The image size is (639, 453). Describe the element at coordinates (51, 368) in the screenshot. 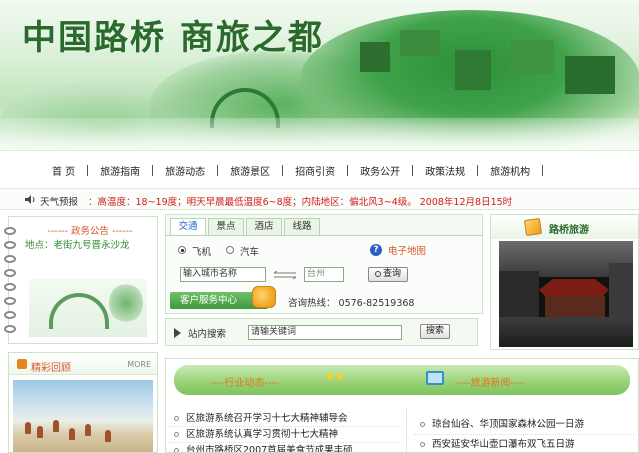

I see `highlights-title: 精彩回顾` at that location.